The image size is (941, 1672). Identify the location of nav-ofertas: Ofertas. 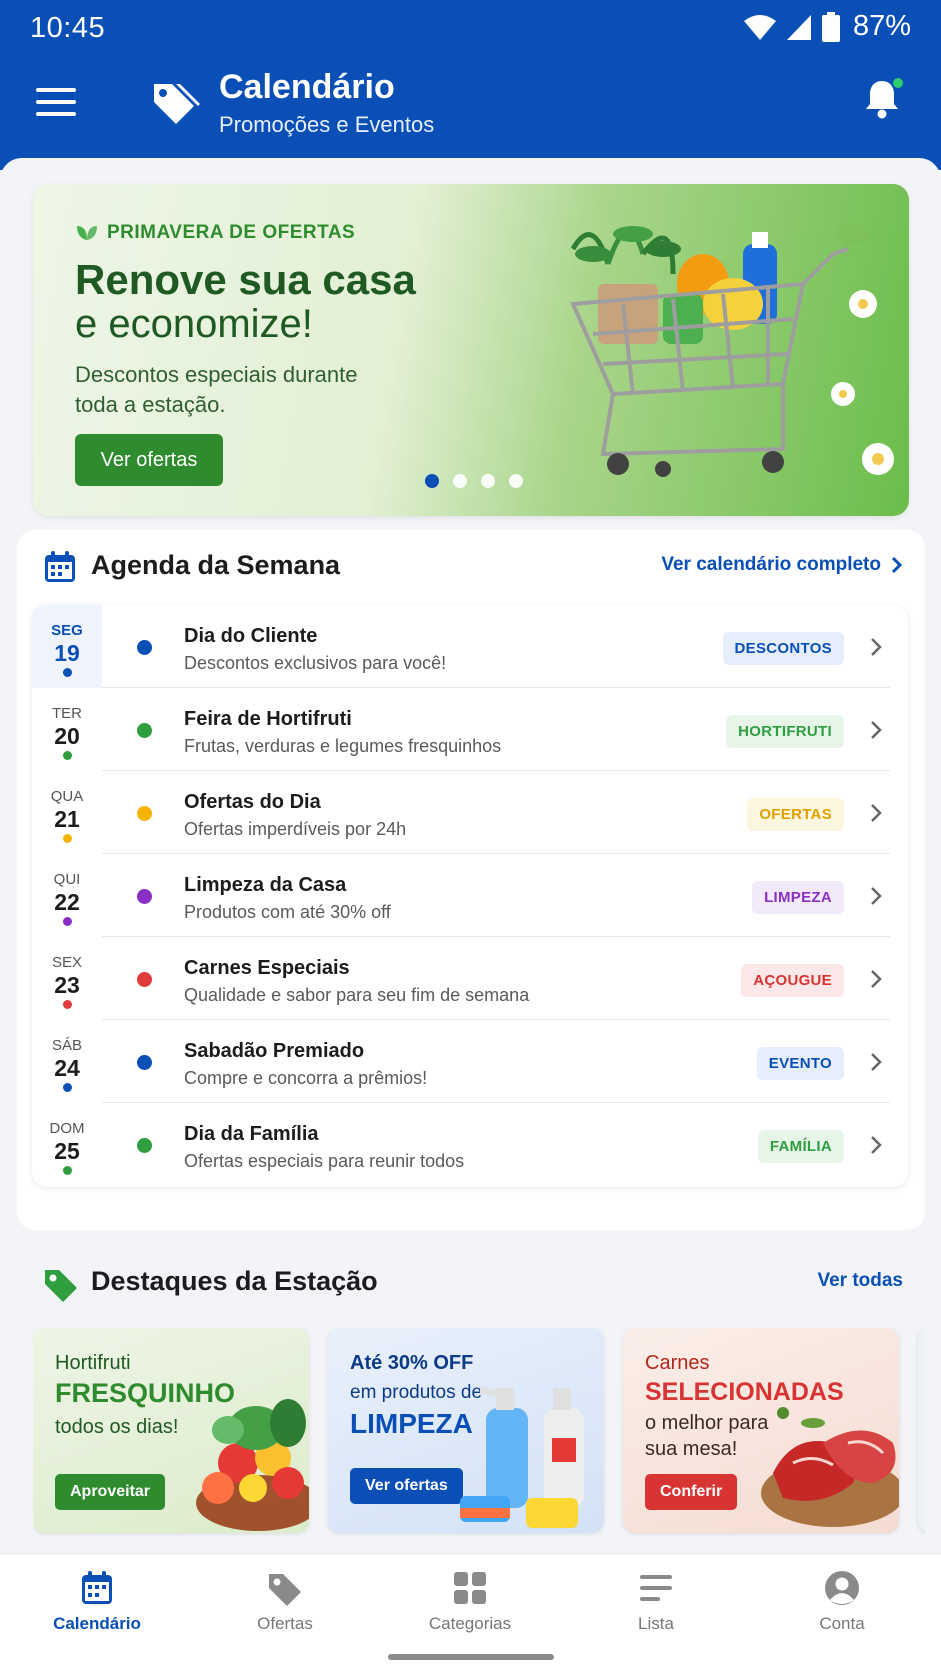
(285, 1603).